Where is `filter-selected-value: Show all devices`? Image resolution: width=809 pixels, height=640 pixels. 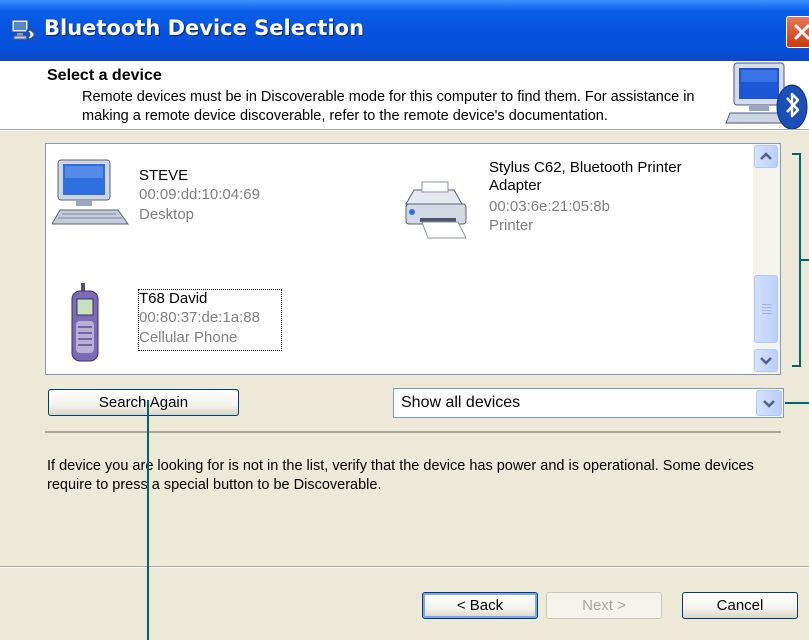 filter-selected-value: Show all devices is located at coordinates (461, 402).